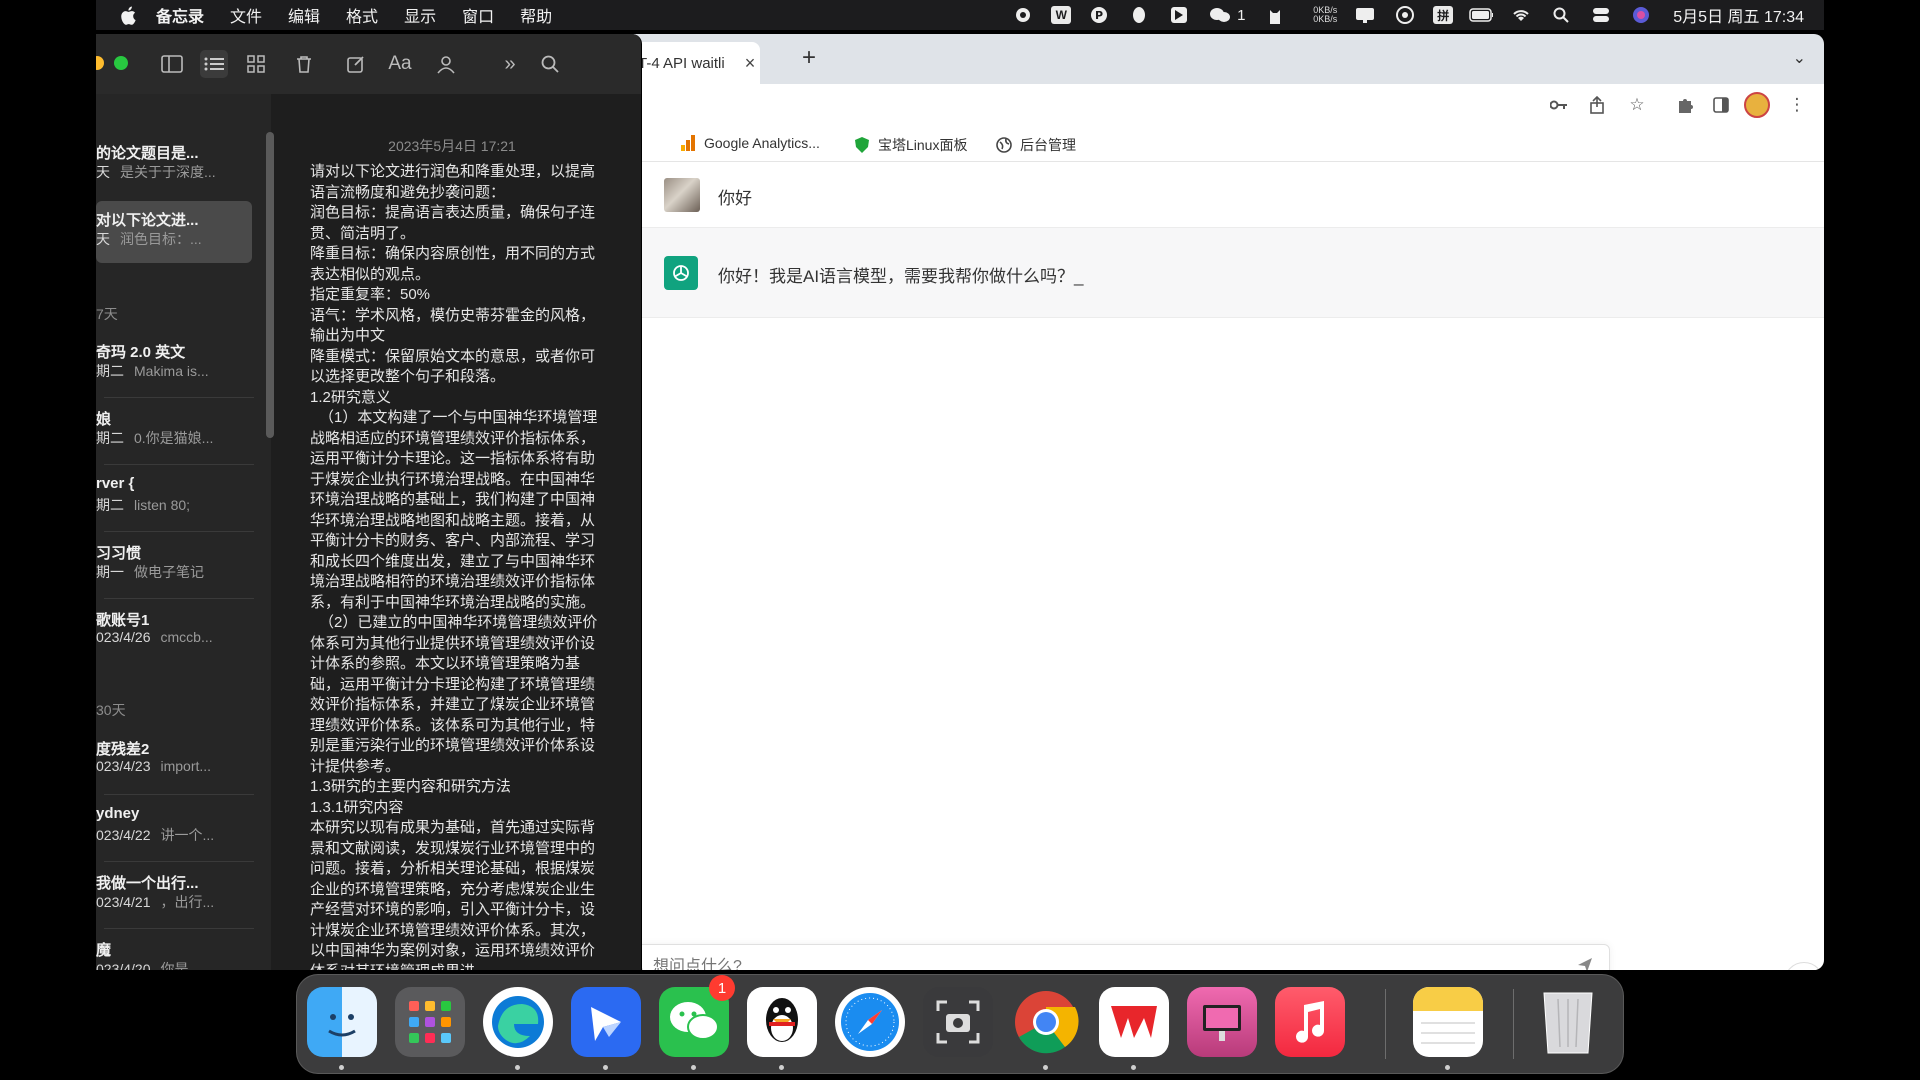 The height and width of the screenshot is (1080, 1920). I want to click on wechat-badge: 1, so click(722, 988).